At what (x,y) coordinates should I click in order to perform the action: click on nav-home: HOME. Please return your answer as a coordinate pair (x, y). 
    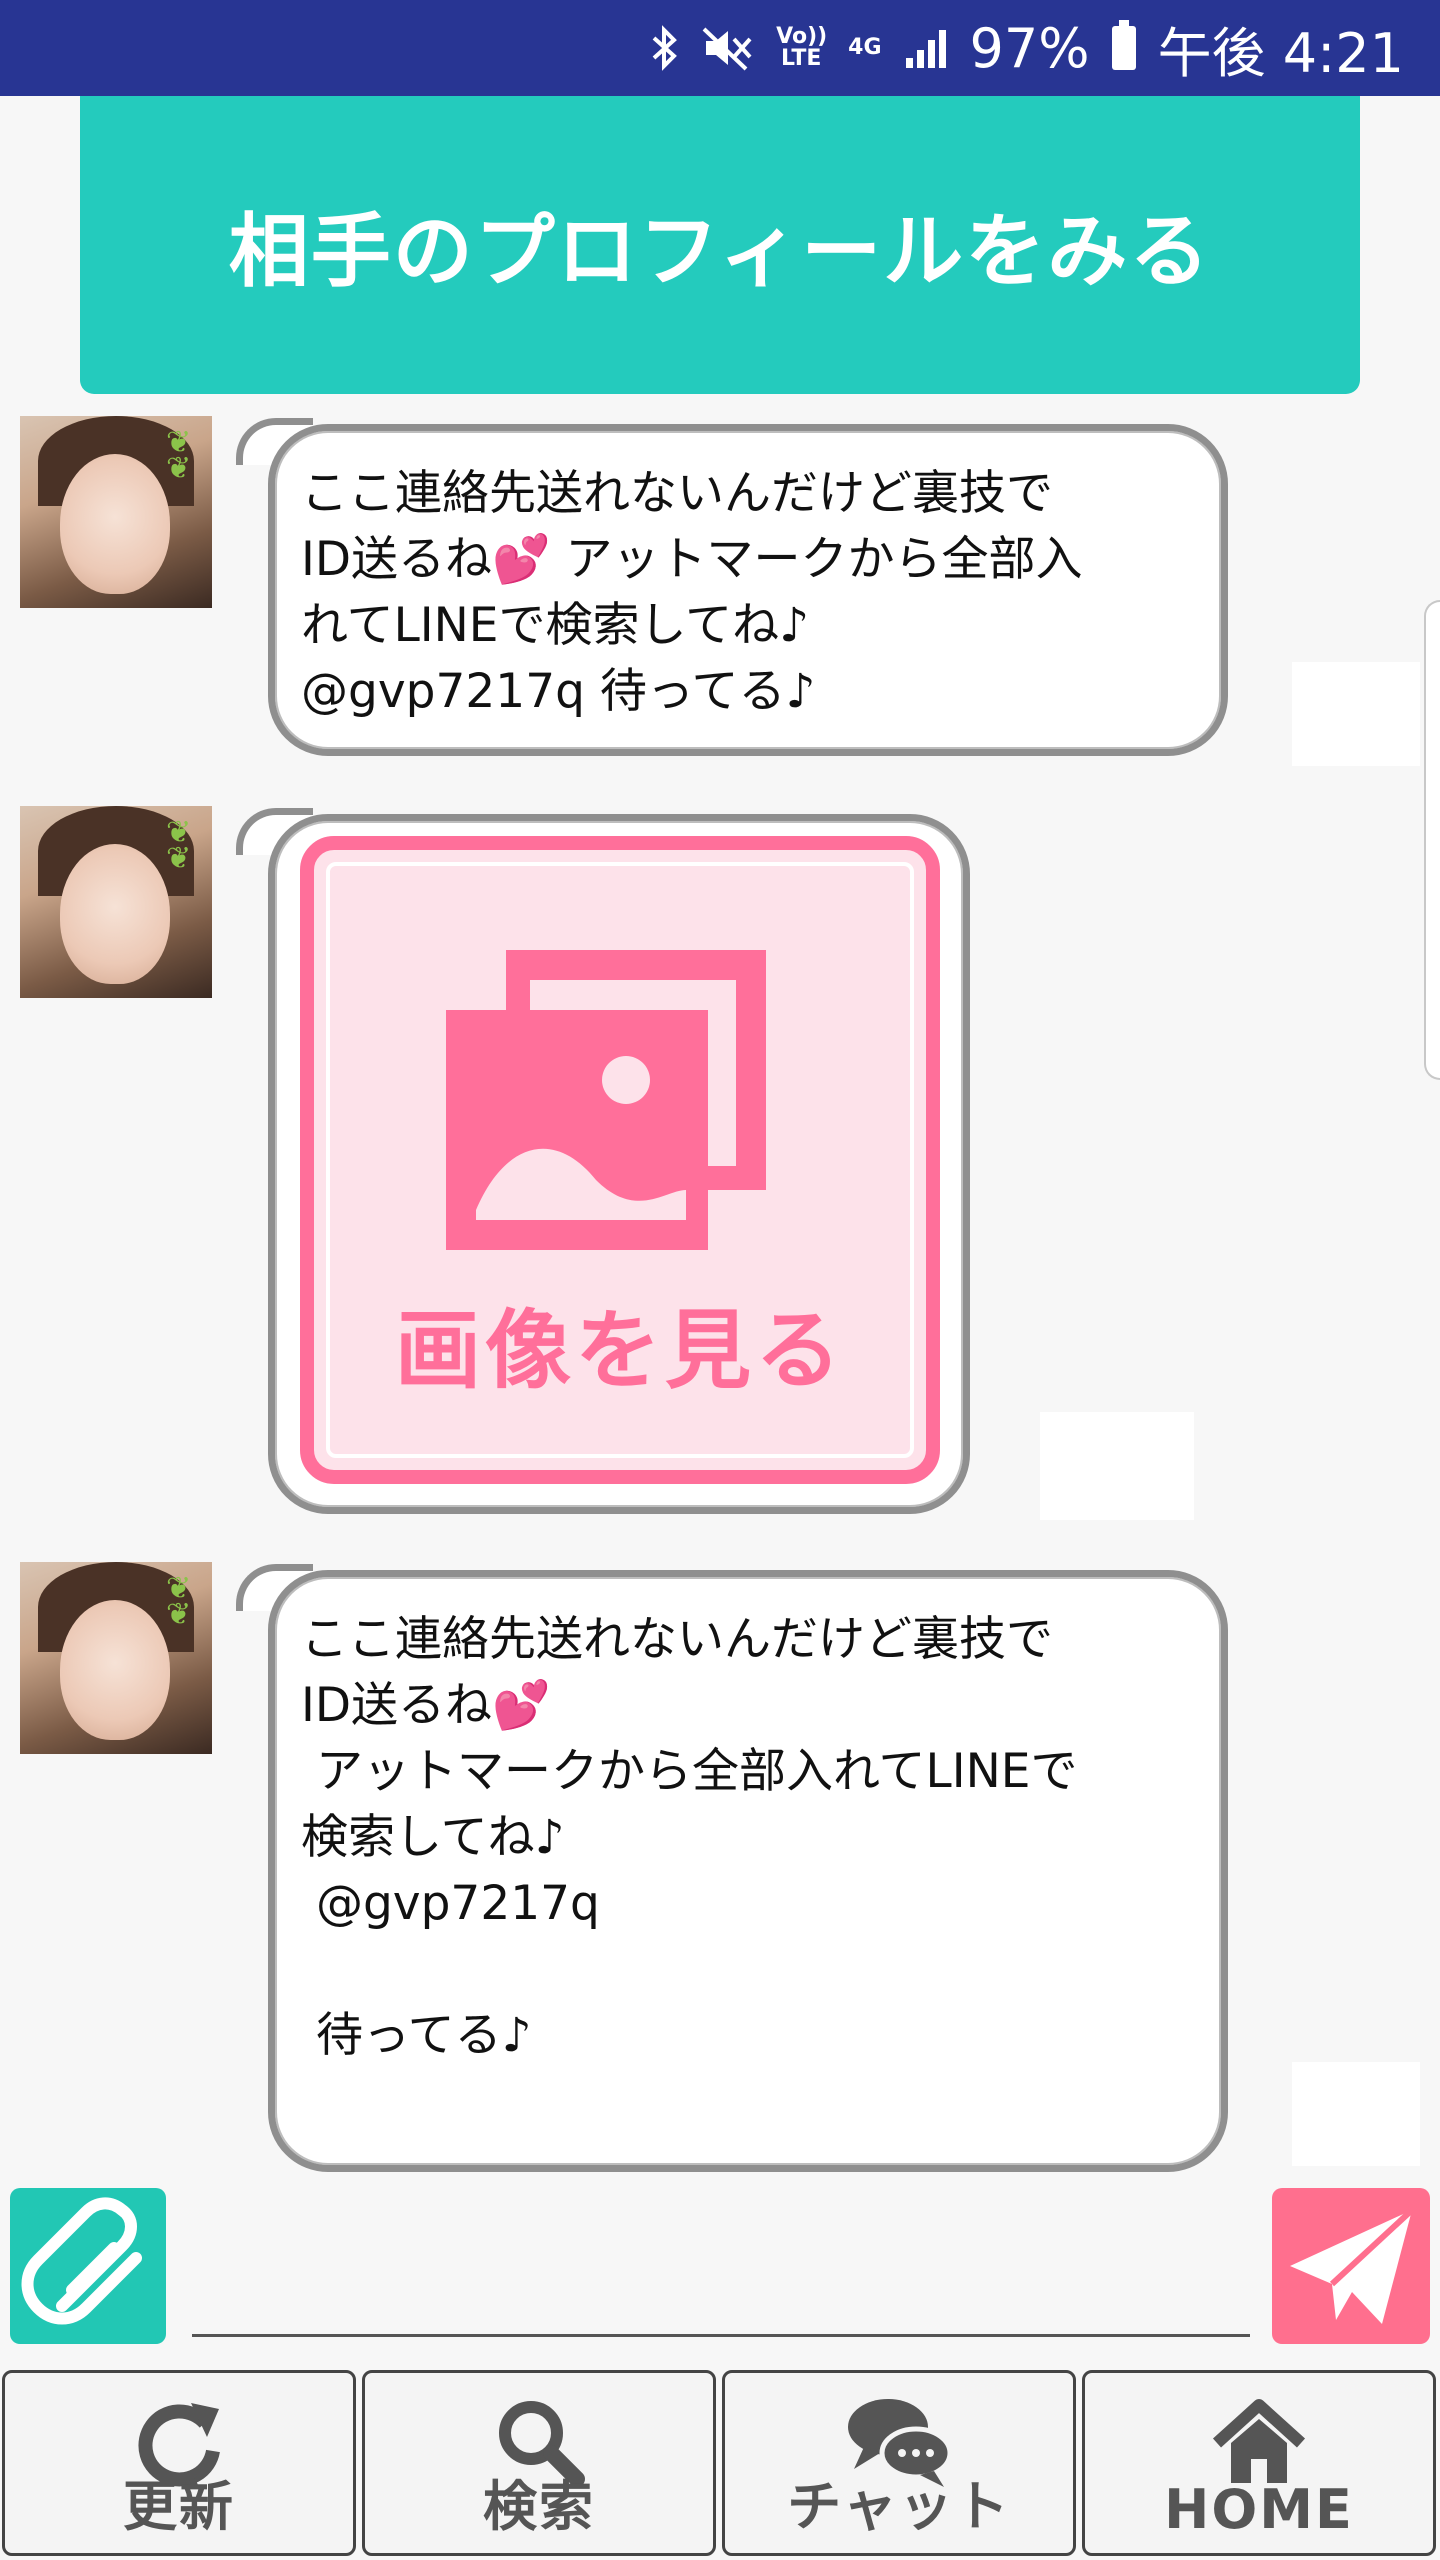
    Looking at the image, I should click on (1259, 2463).